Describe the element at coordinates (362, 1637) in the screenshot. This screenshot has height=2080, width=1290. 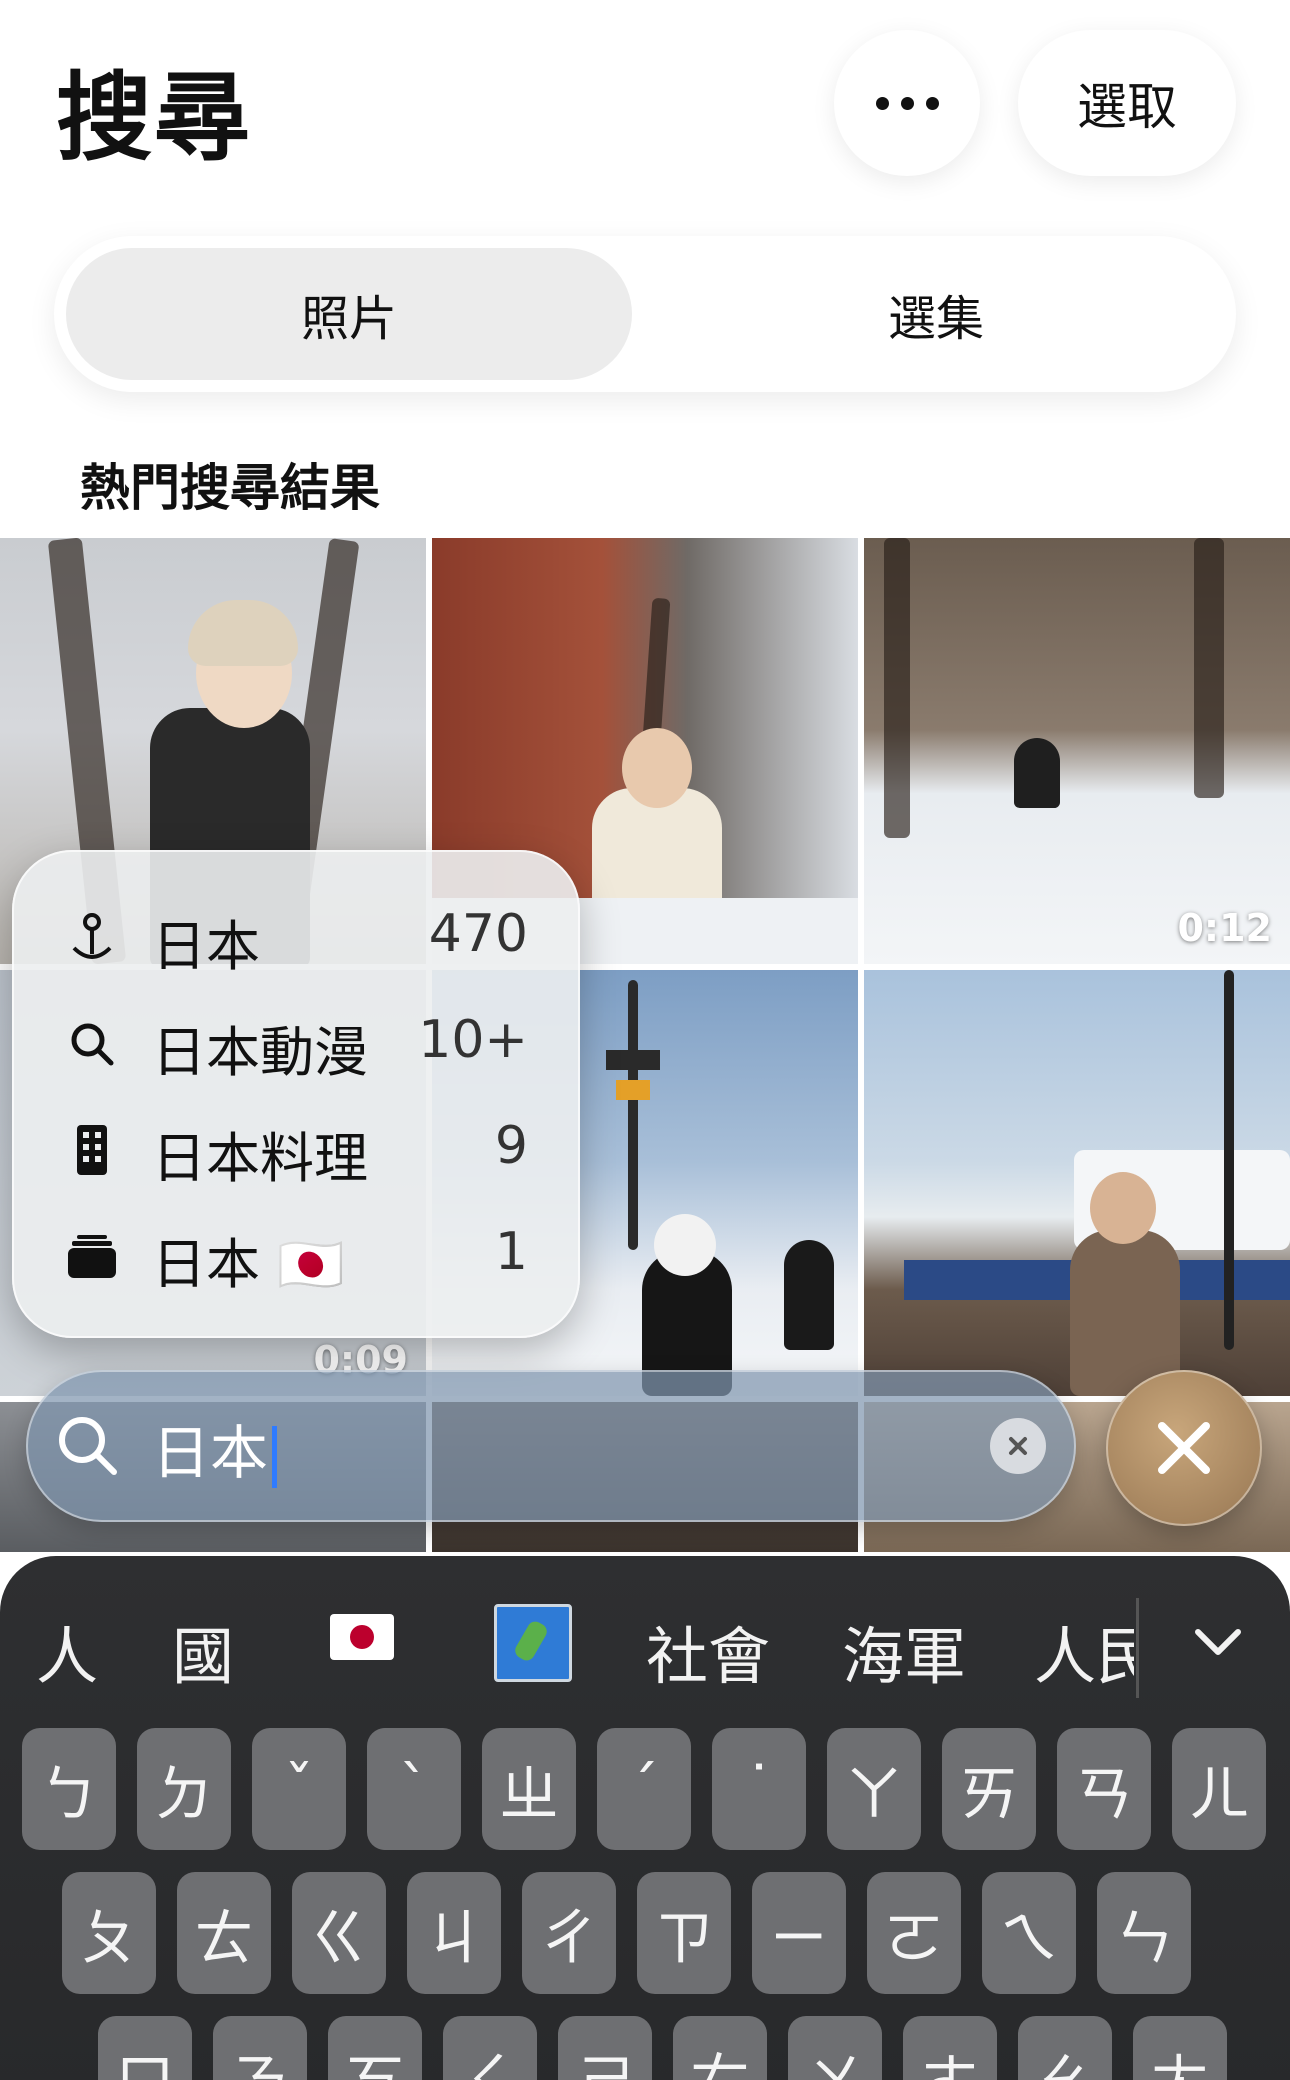
I see `japan-flag-icon` at that location.